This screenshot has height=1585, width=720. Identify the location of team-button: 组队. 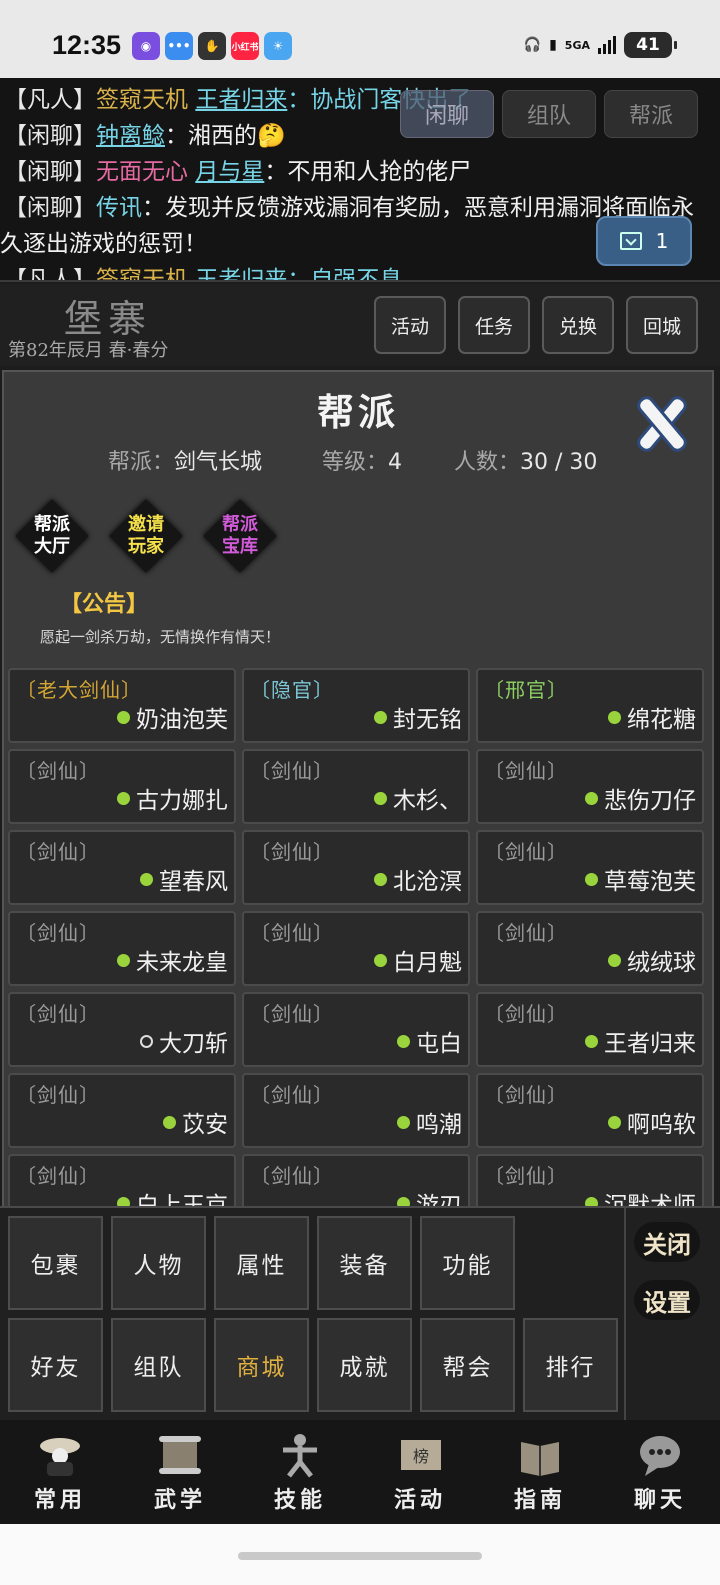
(158, 1365).